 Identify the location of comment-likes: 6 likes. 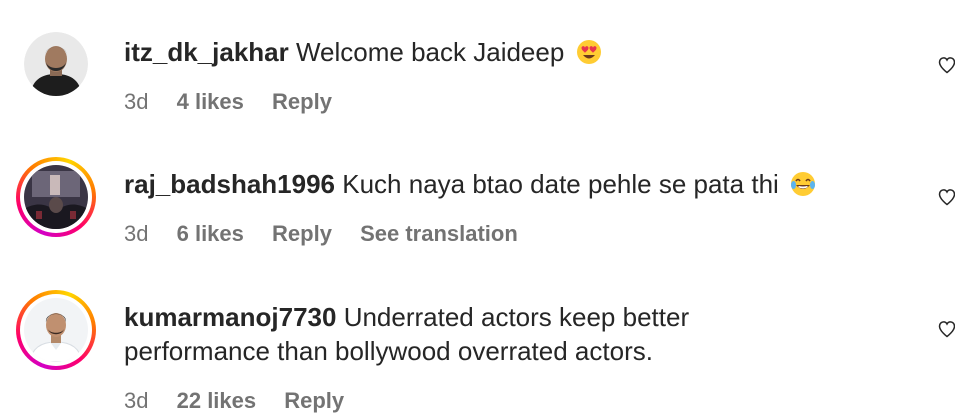
(210, 233).